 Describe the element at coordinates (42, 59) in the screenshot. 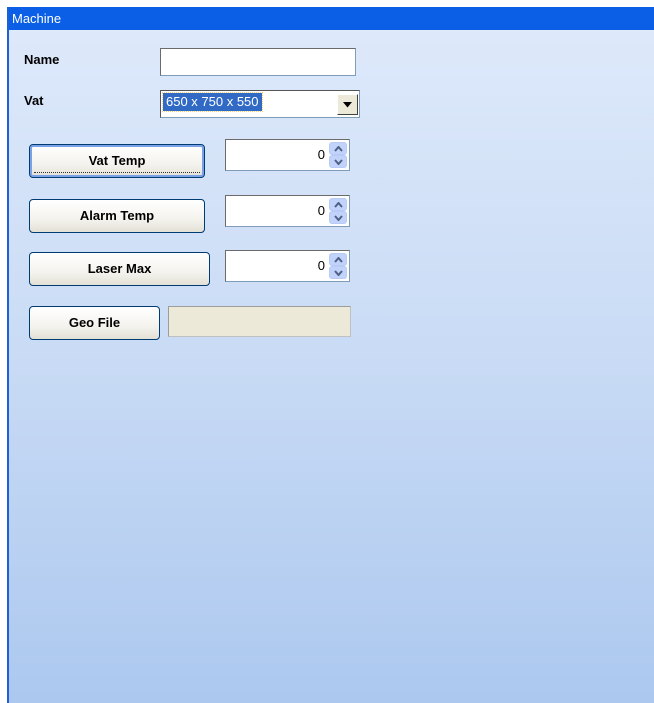

I see `name-label: Name` at that location.